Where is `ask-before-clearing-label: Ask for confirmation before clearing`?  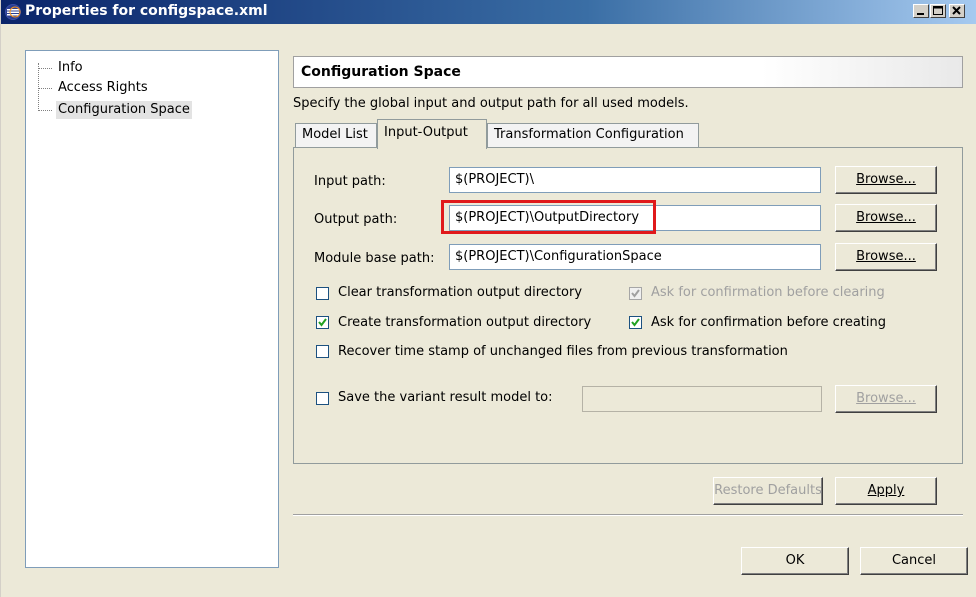
ask-before-clearing-label: Ask for confirmation before clearing is located at coordinates (768, 292).